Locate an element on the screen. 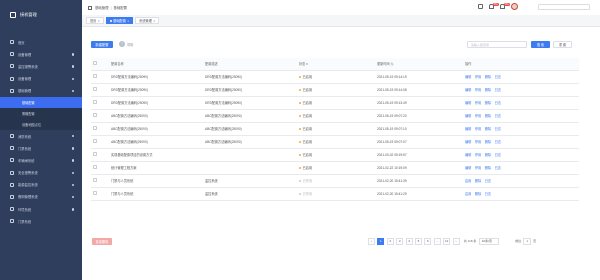  tab-basic-config: 基础配置 × is located at coordinates (119, 20).